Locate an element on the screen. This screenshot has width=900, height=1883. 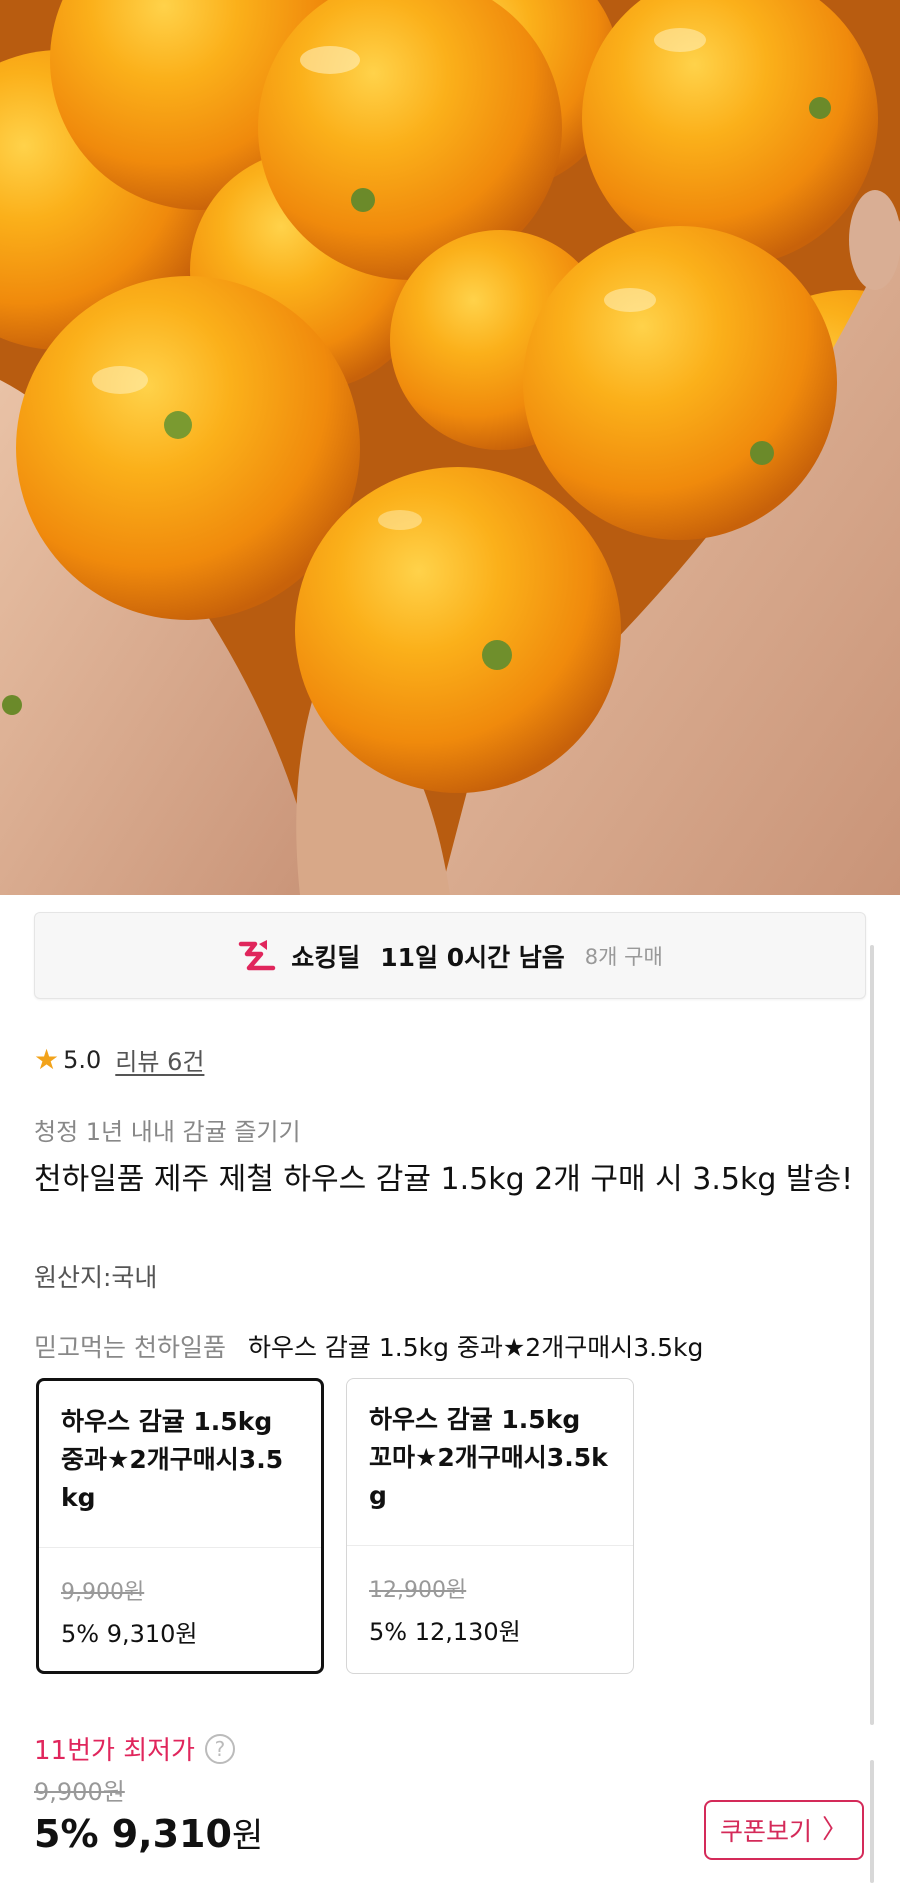
option-card-discounted-price: 5% 12,130원 is located at coordinates (445, 1632).